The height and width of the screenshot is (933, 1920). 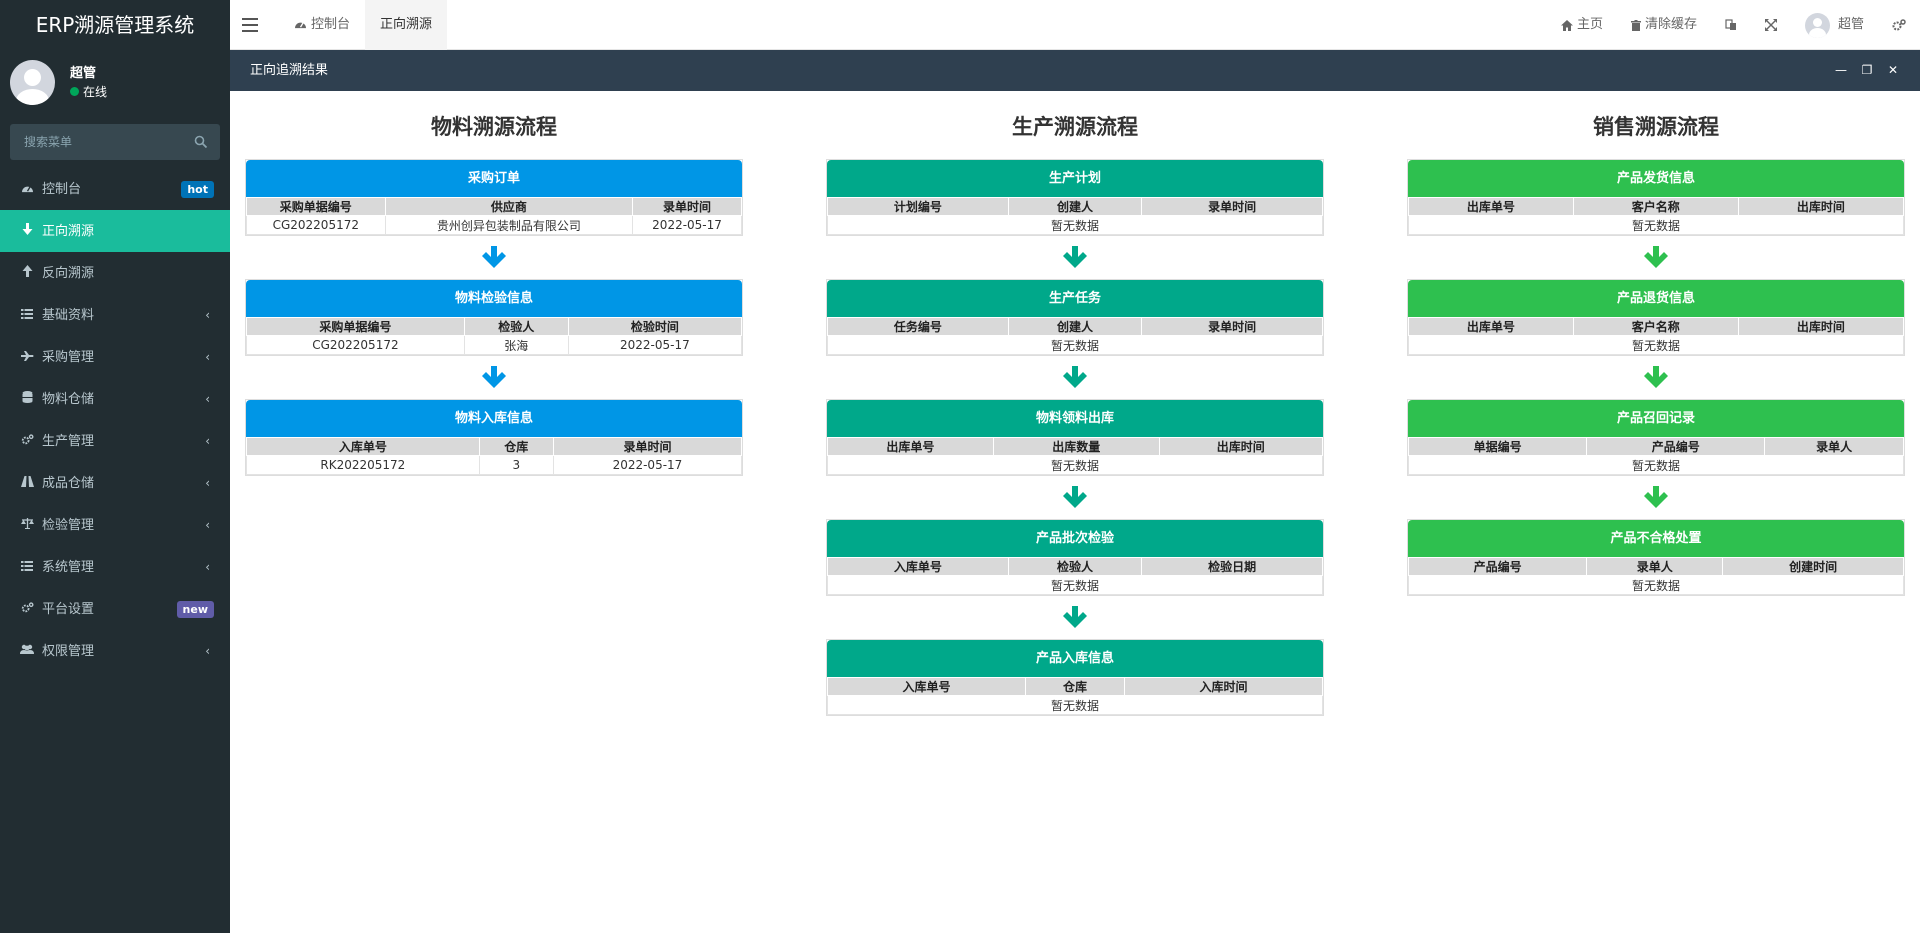 I want to click on online-dot-icon, so click(x=74, y=91).